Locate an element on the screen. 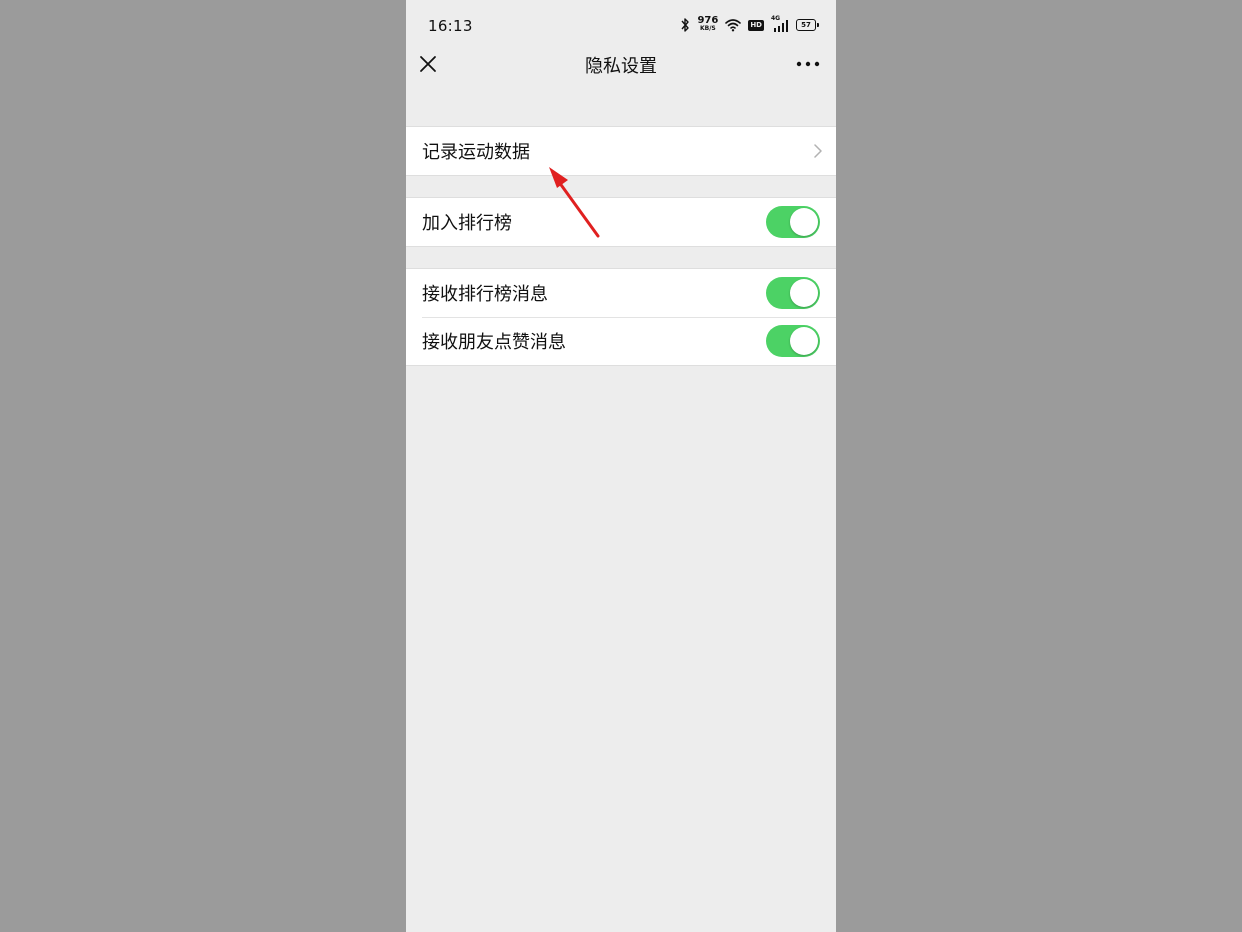  battery-level: 57 is located at coordinates (806, 25).